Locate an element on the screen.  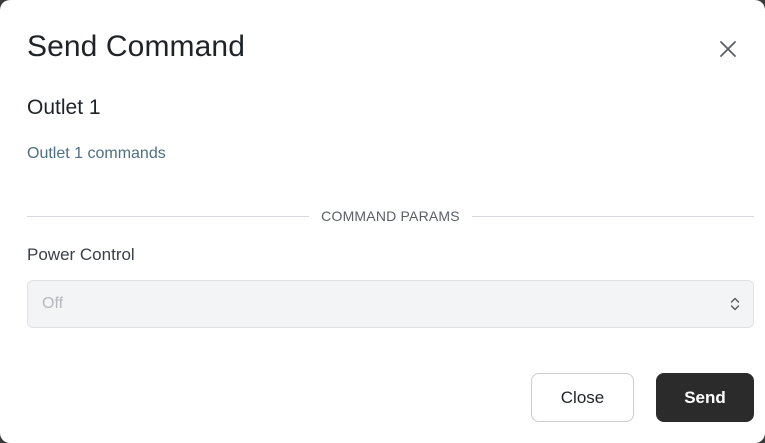
chevron-up-down-icon is located at coordinates (735, 304).